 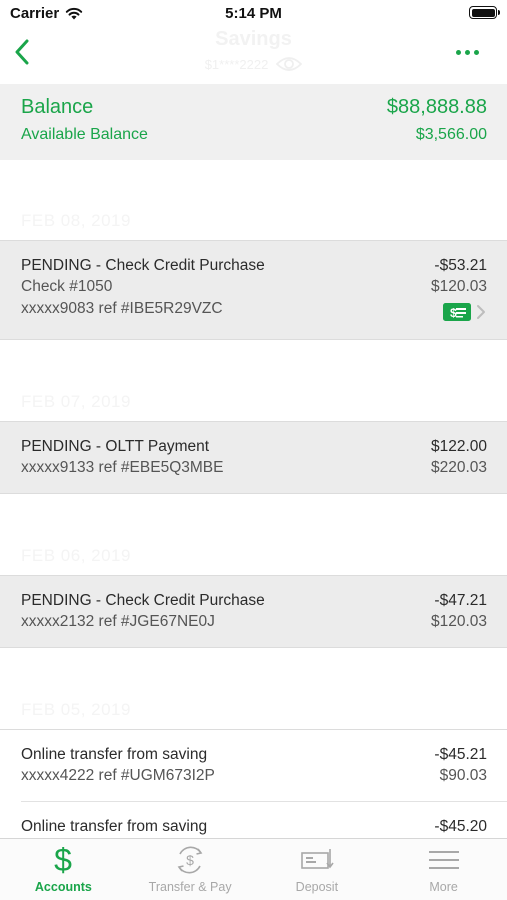 I want to click on transaction-reference: xxxxx4222 ref #UGM673I2P, so click(x=118, y=775).